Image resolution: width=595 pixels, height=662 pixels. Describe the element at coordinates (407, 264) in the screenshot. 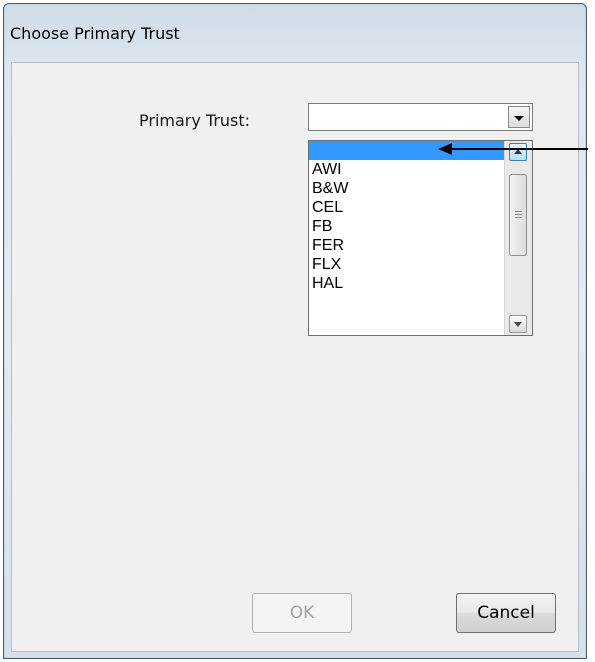

I see `list-item: FLX` at that location.